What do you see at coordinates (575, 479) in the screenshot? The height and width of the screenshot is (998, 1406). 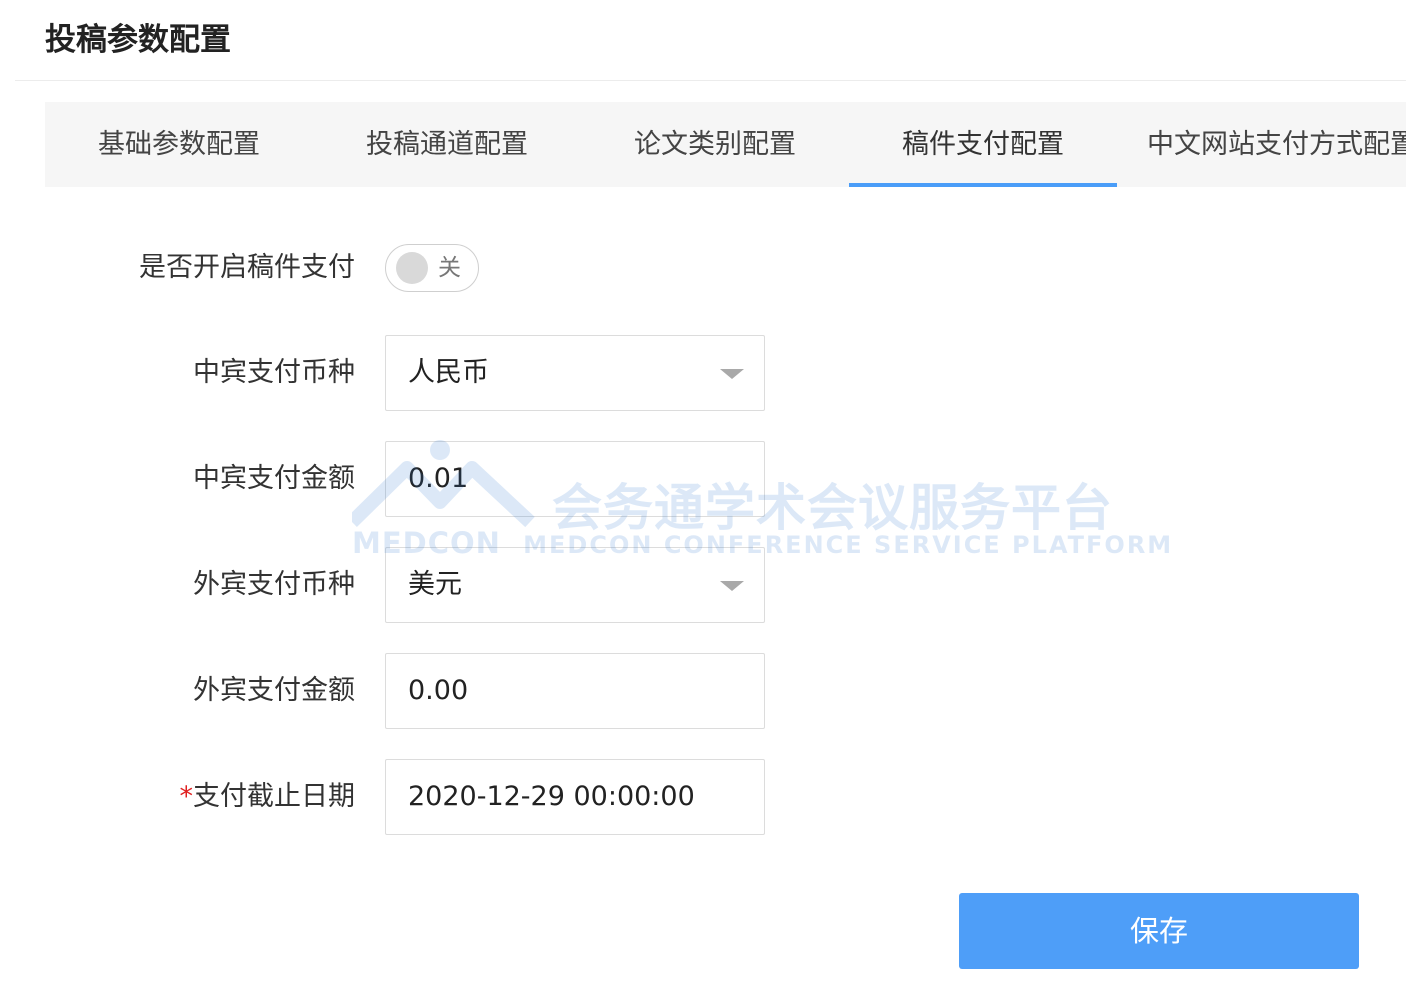 I see `domestic-amount-input: 0.01` at bounding box center [575, 479].